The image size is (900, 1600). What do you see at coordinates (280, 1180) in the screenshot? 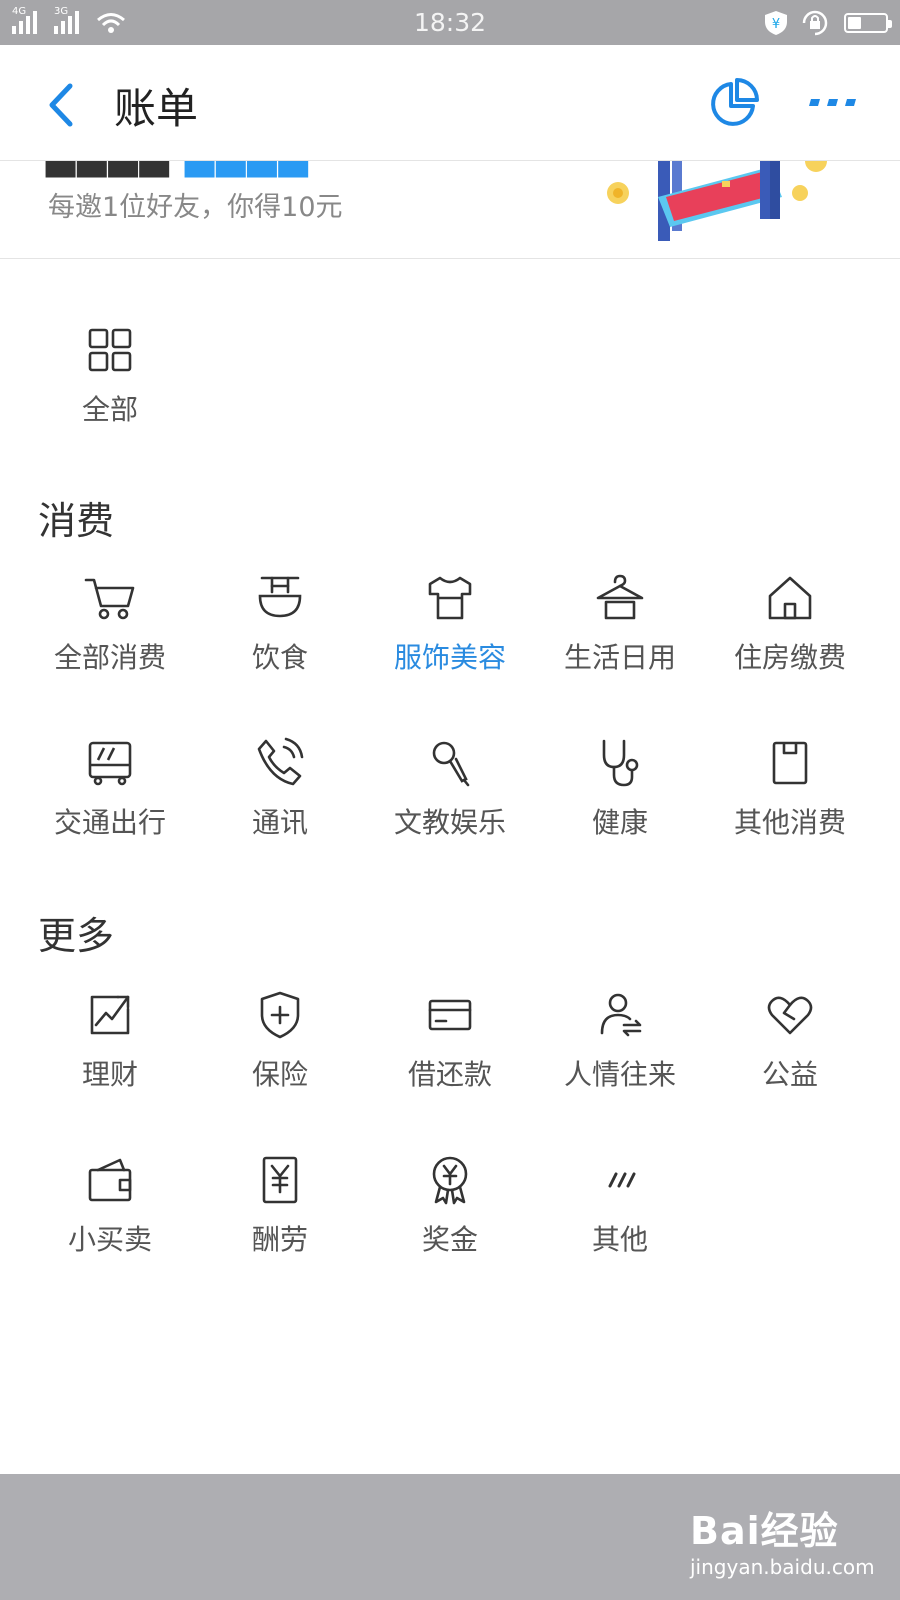
I see `payslip-icon` at bounding box center [280, 1180].